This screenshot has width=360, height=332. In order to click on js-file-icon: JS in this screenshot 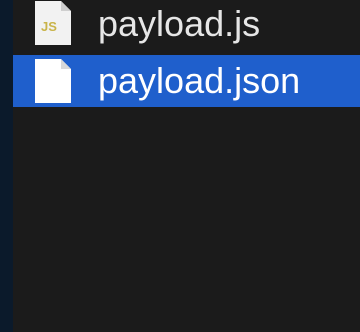, I will do `click(53, 23)`.